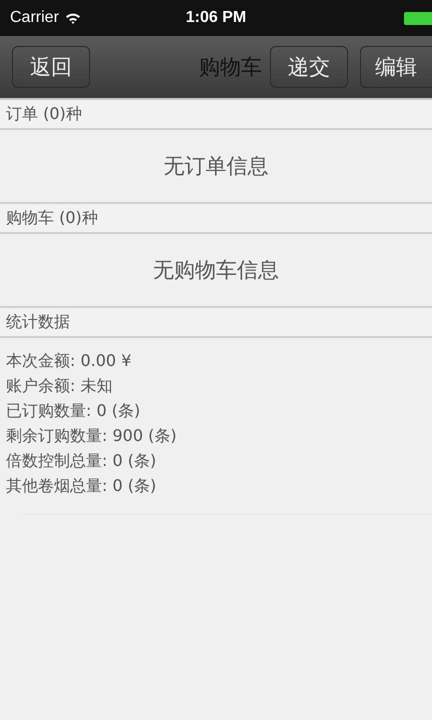  Describe the element at coordinates (60, 386) in the screenshot. I see `stat-line: 账户余额: 未知` at that location.